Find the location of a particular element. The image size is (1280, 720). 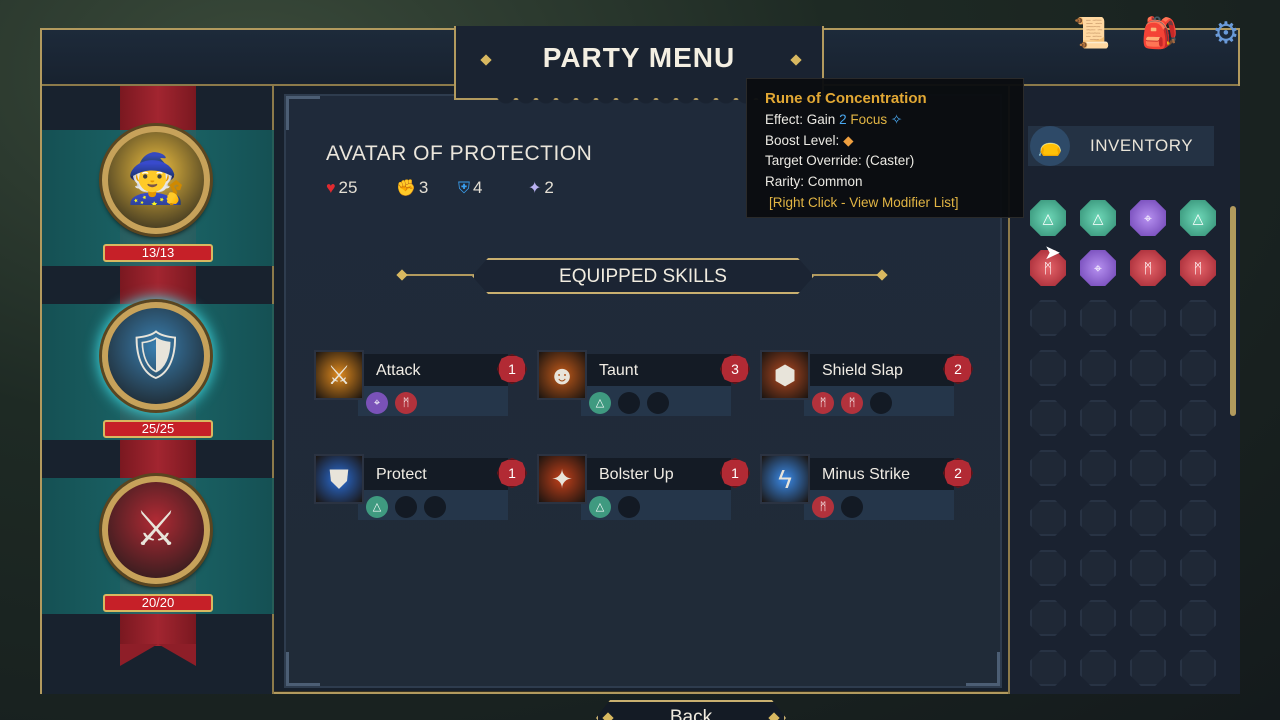

hero-portrait-knight: 🛡 is located at coordinates (156, 356).